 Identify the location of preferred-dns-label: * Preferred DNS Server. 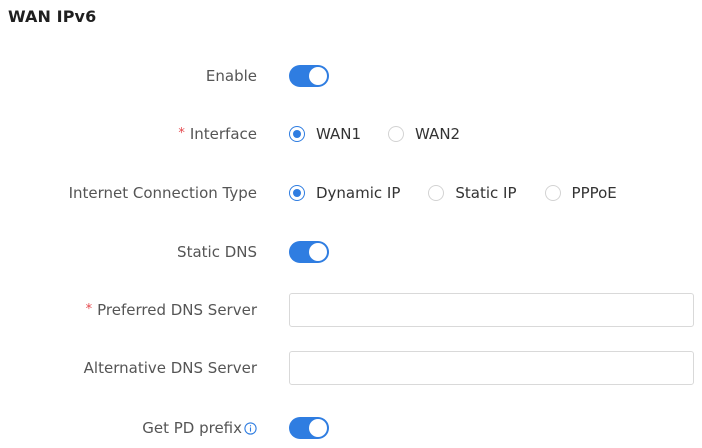
(171, 310).